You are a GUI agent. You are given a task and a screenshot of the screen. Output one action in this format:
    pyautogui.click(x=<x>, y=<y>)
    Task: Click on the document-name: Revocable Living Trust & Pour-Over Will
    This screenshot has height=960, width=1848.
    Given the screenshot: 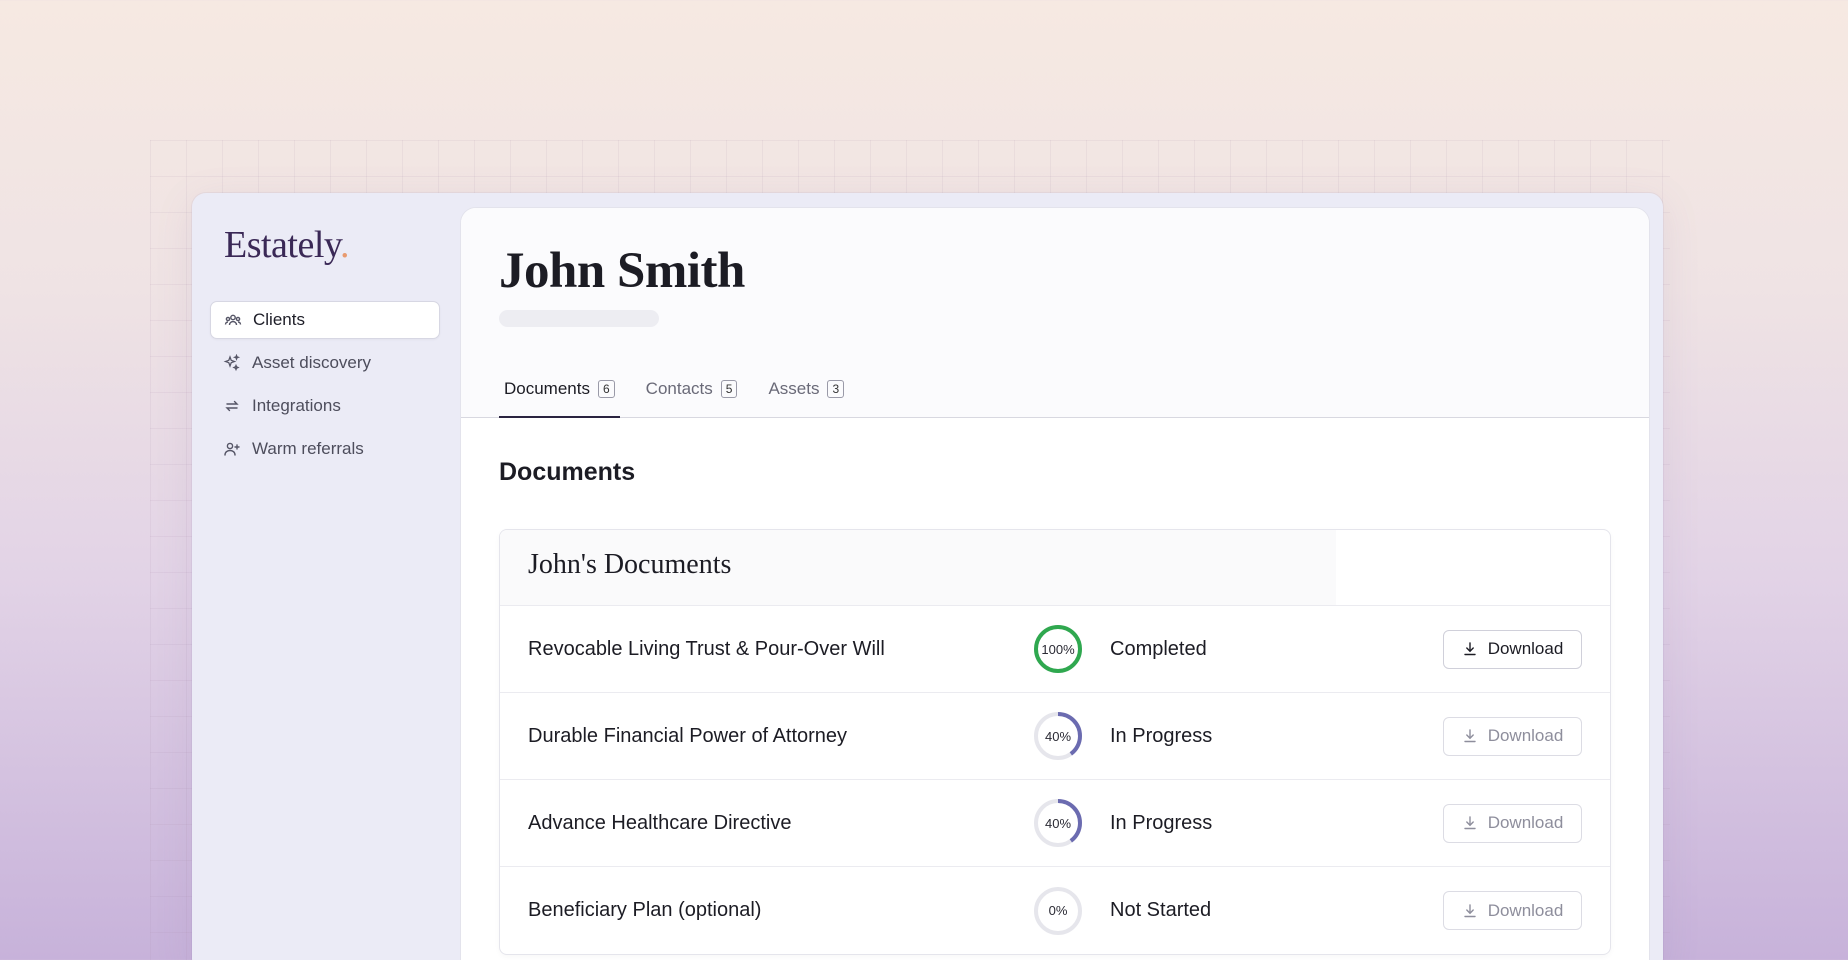 What is the action you would take?
    pyautogui.click(x=706, y=648)
    